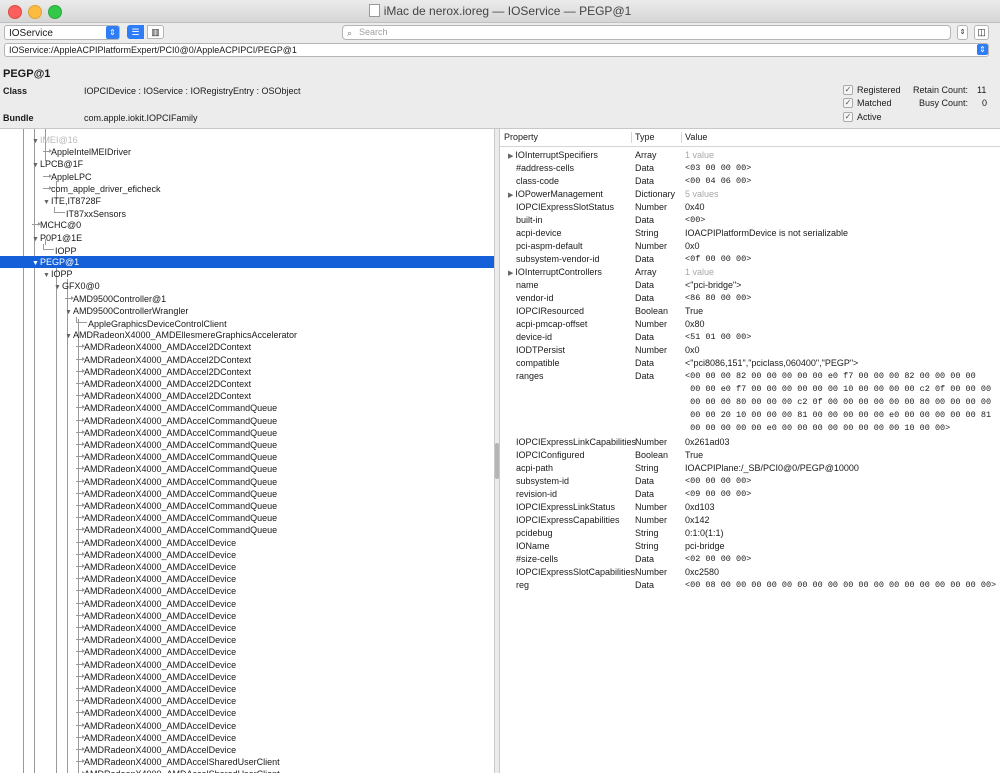 The width and height of the screenshot is (1000, 773). What do you see at coordinates (57, 238) in the screenshot?
I see `tree-node: ▼P0P1@1E` at bounding box center [57, 238].